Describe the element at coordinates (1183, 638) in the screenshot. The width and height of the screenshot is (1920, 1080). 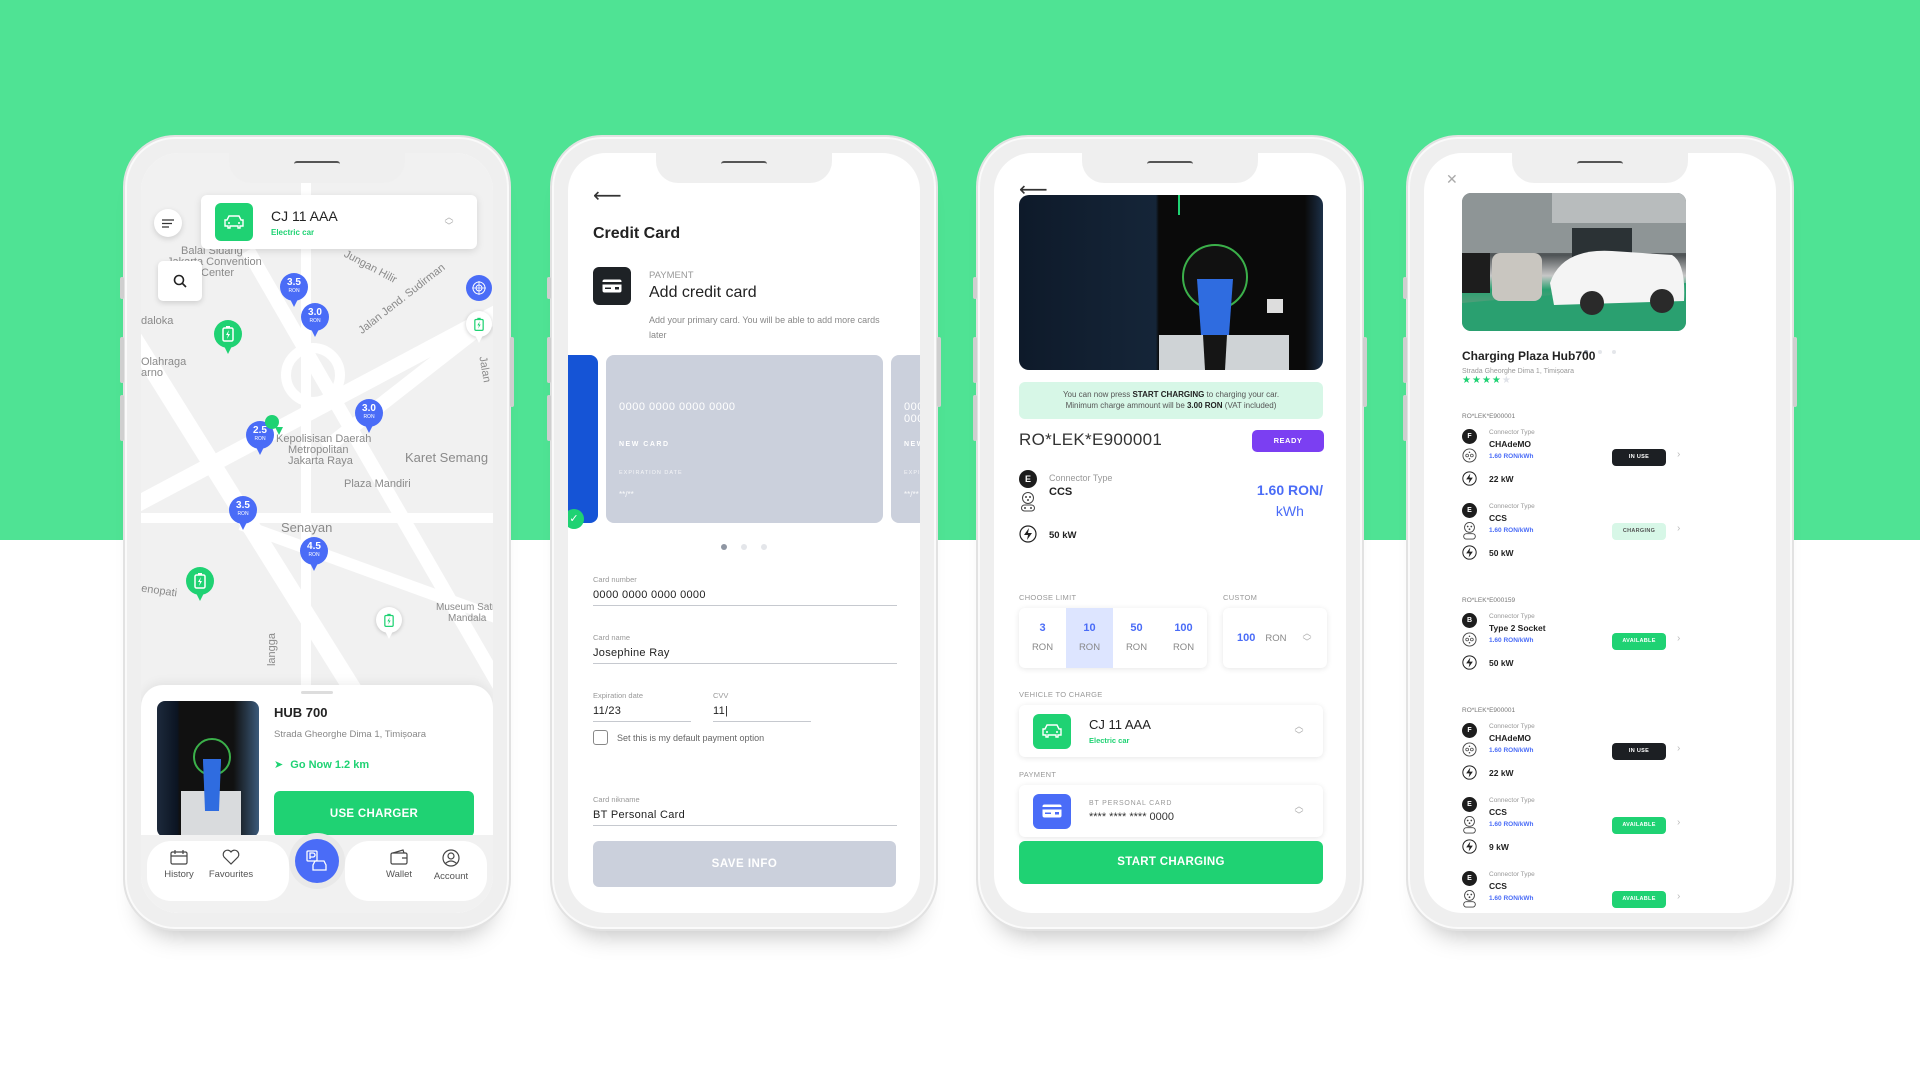
I see `limit-option-100: 100 RON` at that location.